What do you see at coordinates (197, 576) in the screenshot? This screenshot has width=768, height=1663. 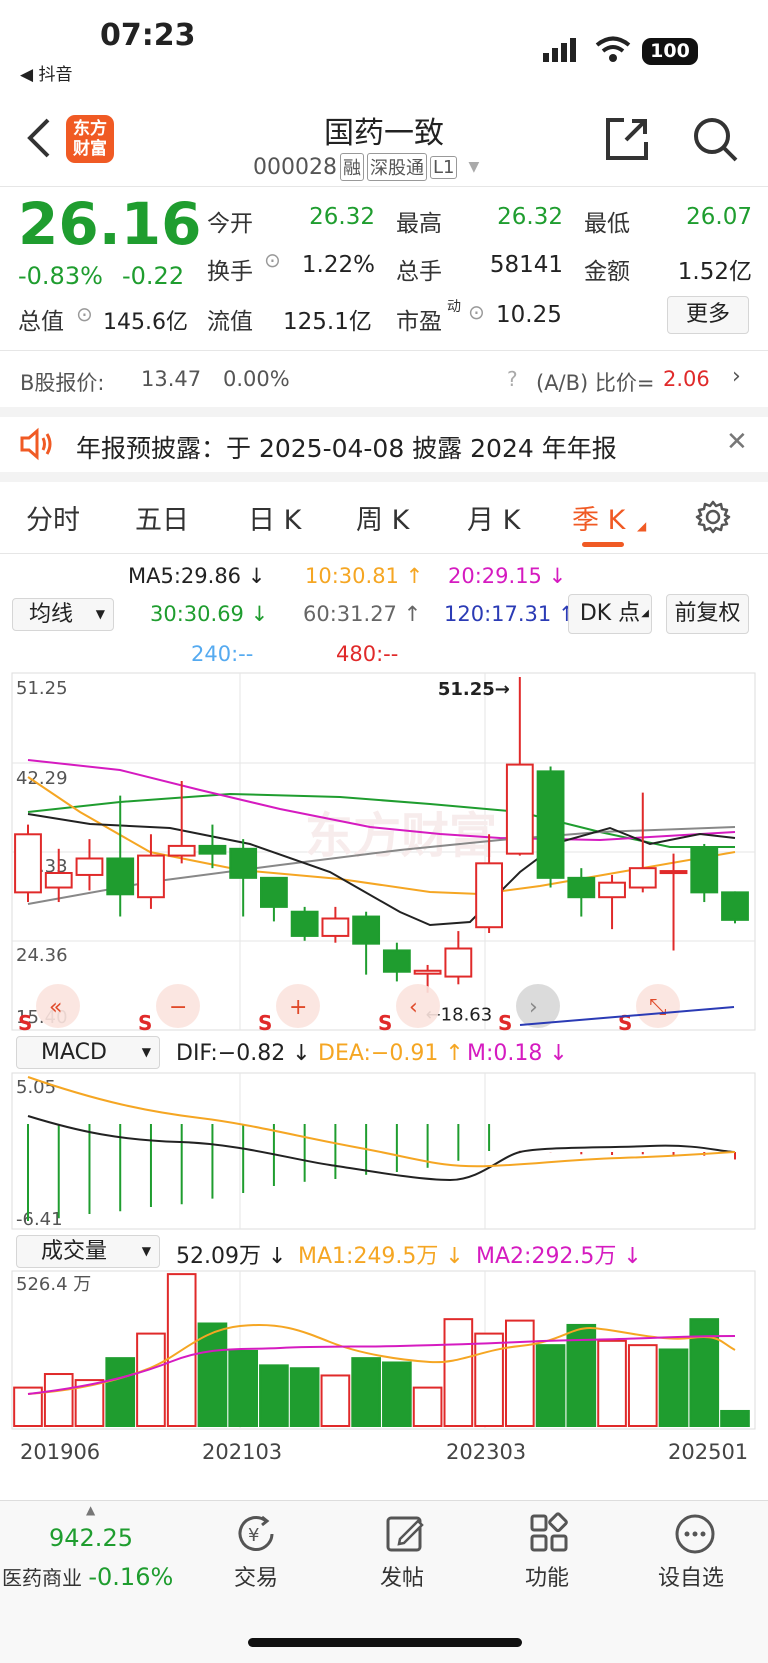 I see `ma5-label: MA5:29.86 ↓` at bounding box center [197, 576].